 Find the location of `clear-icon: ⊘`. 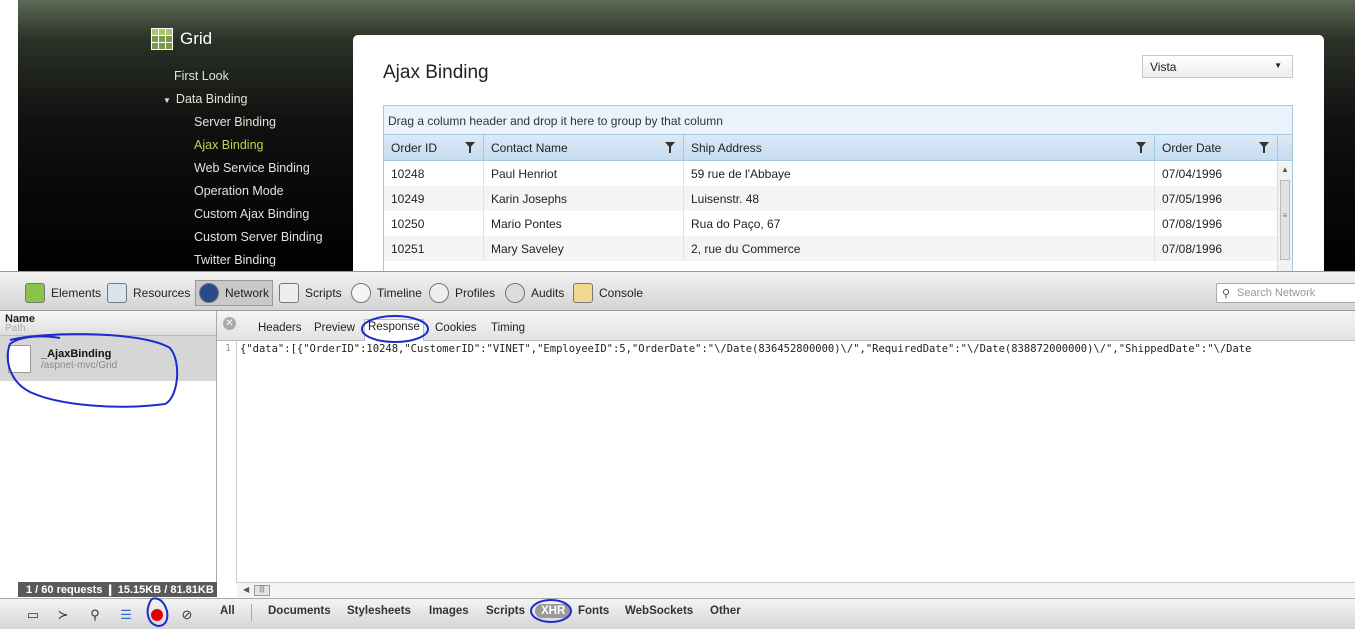

clear-icon: ⊘ is located at coordinates (187, 614).